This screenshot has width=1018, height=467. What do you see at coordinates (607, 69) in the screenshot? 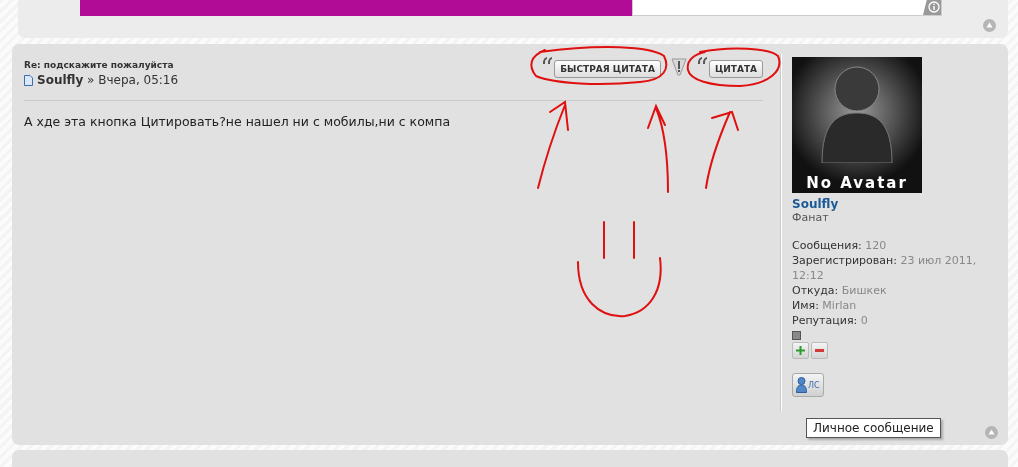
I see `quick-quote-button: БЫСТРАЯ ЦИТАТА` at bounding box center [607, 69].